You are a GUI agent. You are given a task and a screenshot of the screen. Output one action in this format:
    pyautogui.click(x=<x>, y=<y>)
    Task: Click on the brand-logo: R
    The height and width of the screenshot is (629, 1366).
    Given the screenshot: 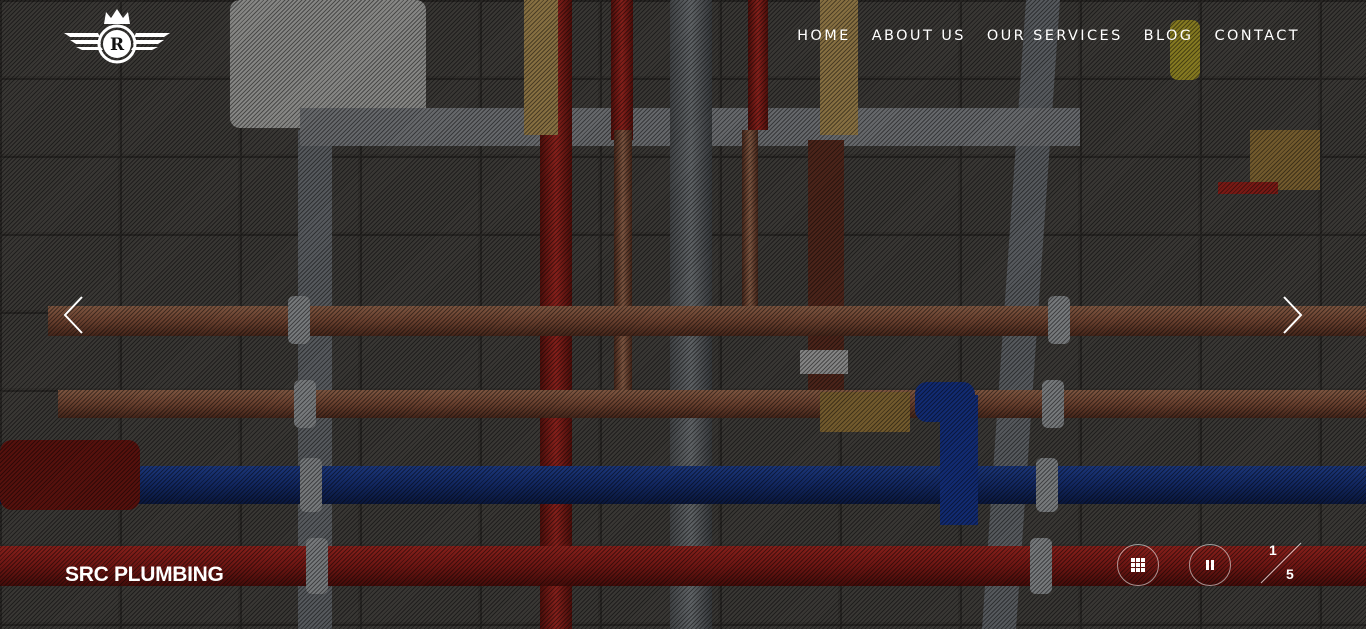 What is the action you would take?
    pyautogui.click(x=117, y=37)
    